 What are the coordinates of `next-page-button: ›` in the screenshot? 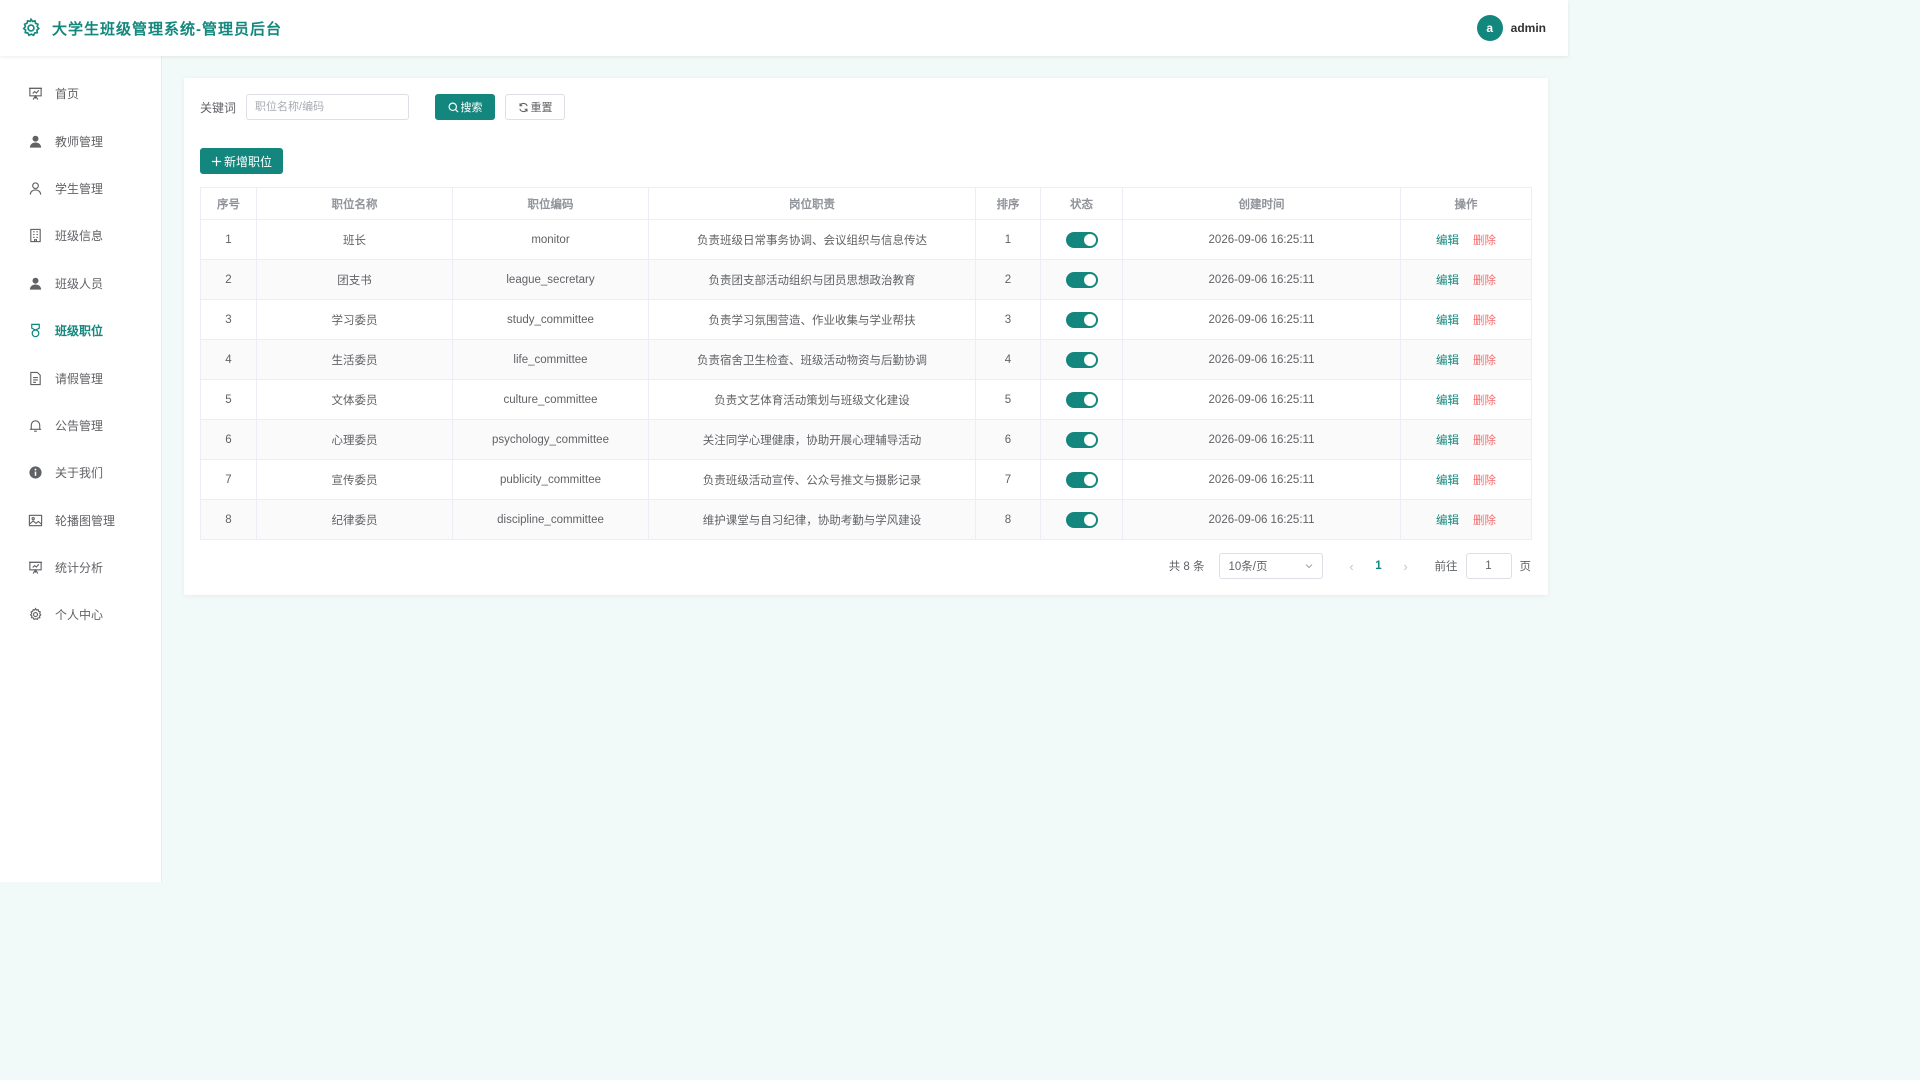 It's located at (1406, 566).